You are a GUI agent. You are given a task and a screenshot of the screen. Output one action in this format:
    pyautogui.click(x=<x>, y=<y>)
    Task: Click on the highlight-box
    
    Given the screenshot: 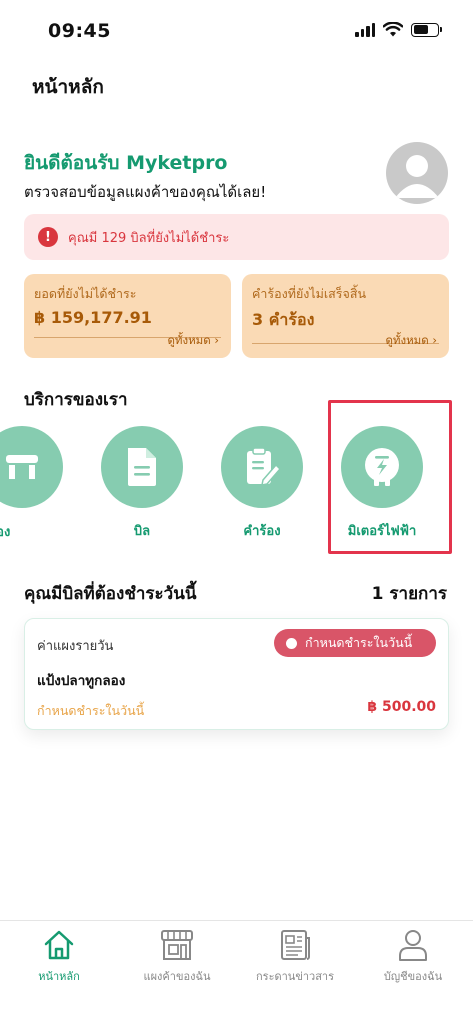 What is the action you would take?
    pyautogui.click(x=390, y=477)
    